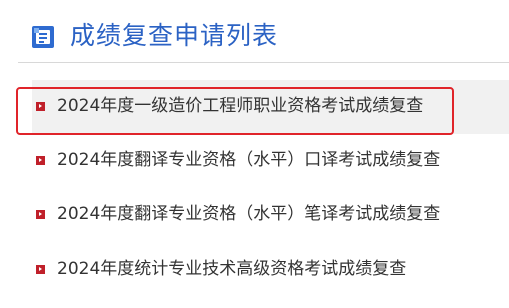 This screenshot has width=509, height=308. I want to click on list-item-link: 2024年度一级造价工程师职业资格考试成绩复查, so click(240, 106).